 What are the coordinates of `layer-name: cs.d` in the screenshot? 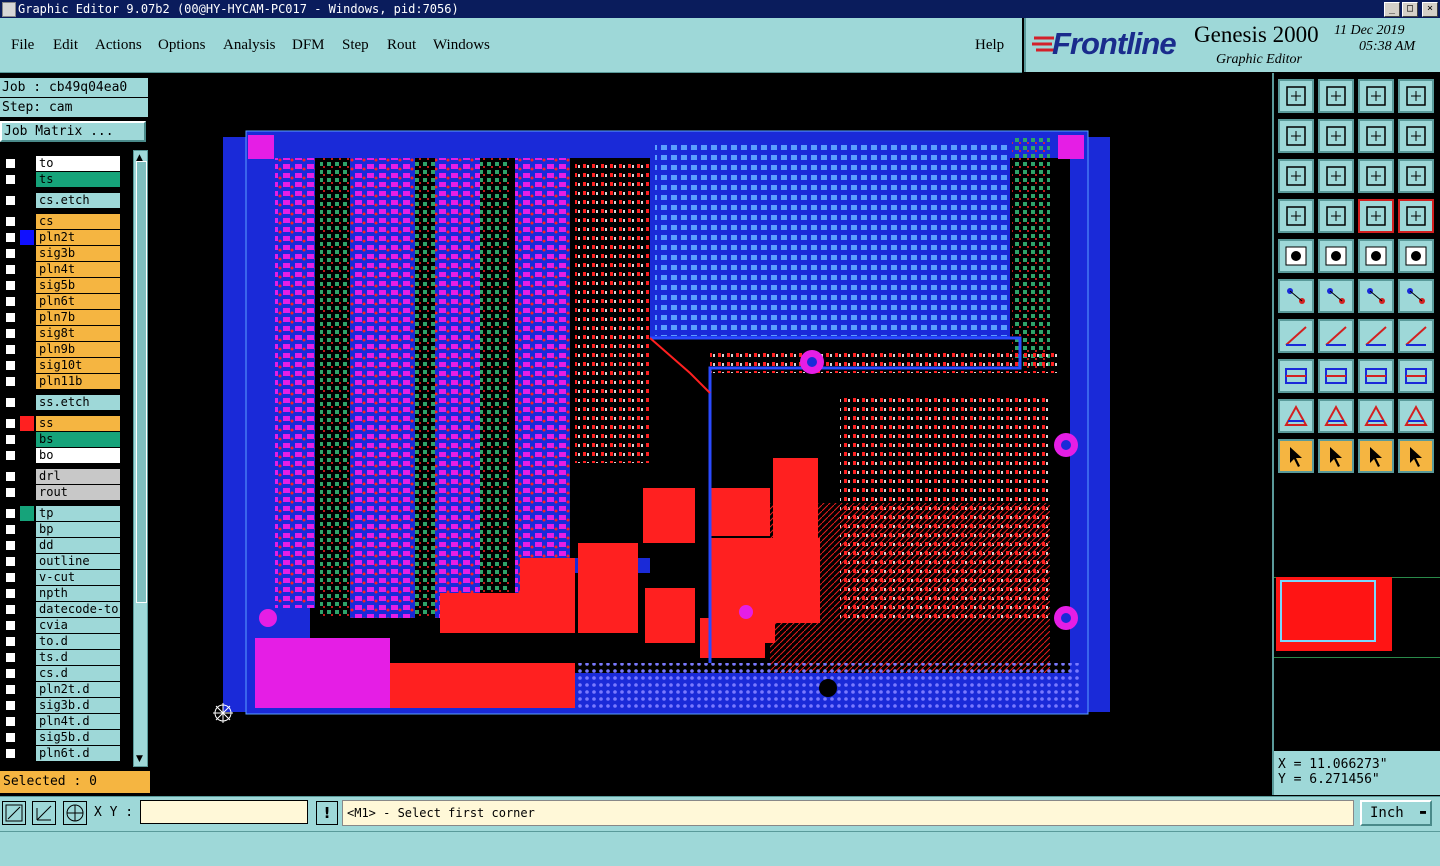 It's located at (78, 673).